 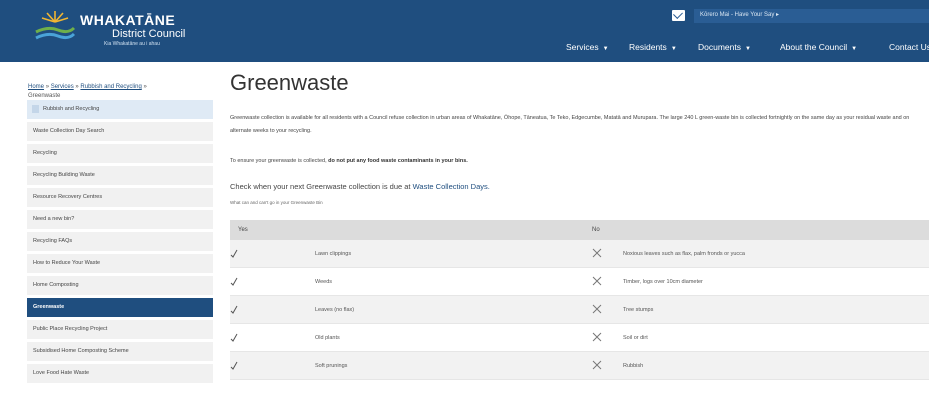 What do you see at coordinates (68, 197) in the screenshot?
I see `sidebar-item-label: Resource Recovery Centres` at bounding box center [68, 197].